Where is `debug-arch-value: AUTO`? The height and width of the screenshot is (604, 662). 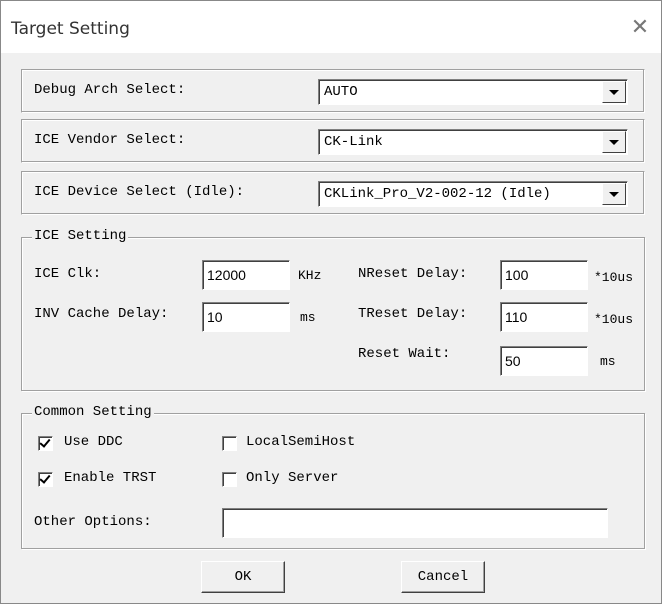 debug-arch-value: AUTO is located at coordinates (341, 92).